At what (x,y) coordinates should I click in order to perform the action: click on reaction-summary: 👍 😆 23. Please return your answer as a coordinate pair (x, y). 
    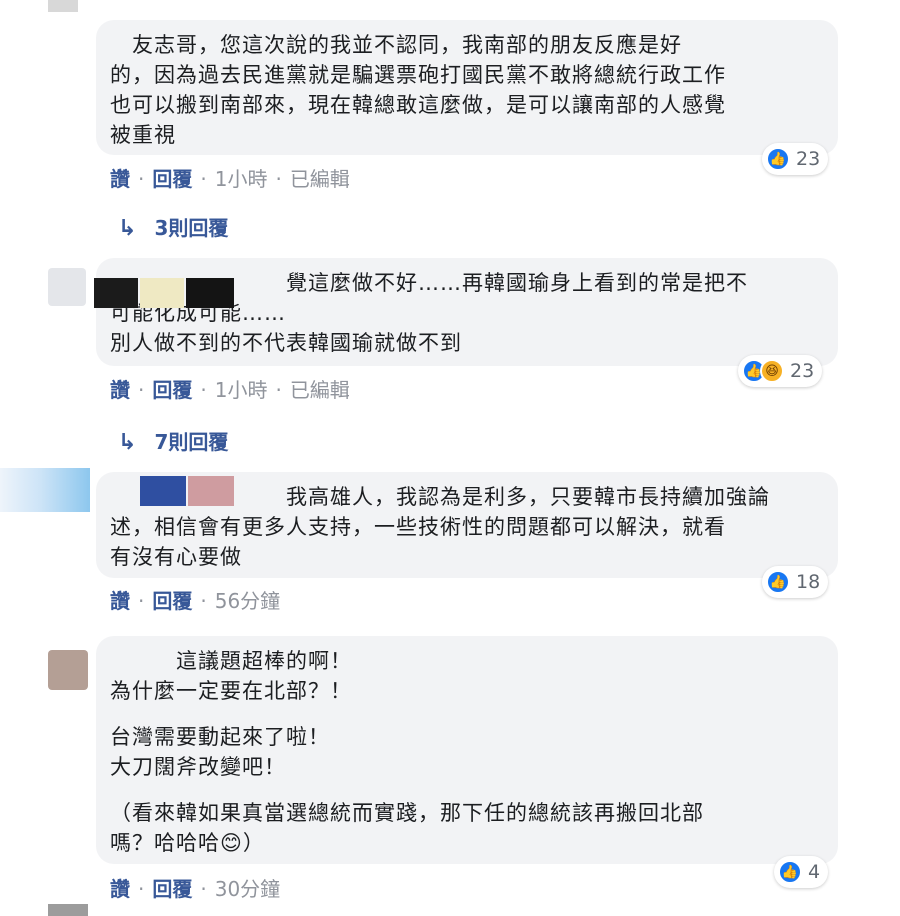
    Looking at the image, I should click on (780, 371).